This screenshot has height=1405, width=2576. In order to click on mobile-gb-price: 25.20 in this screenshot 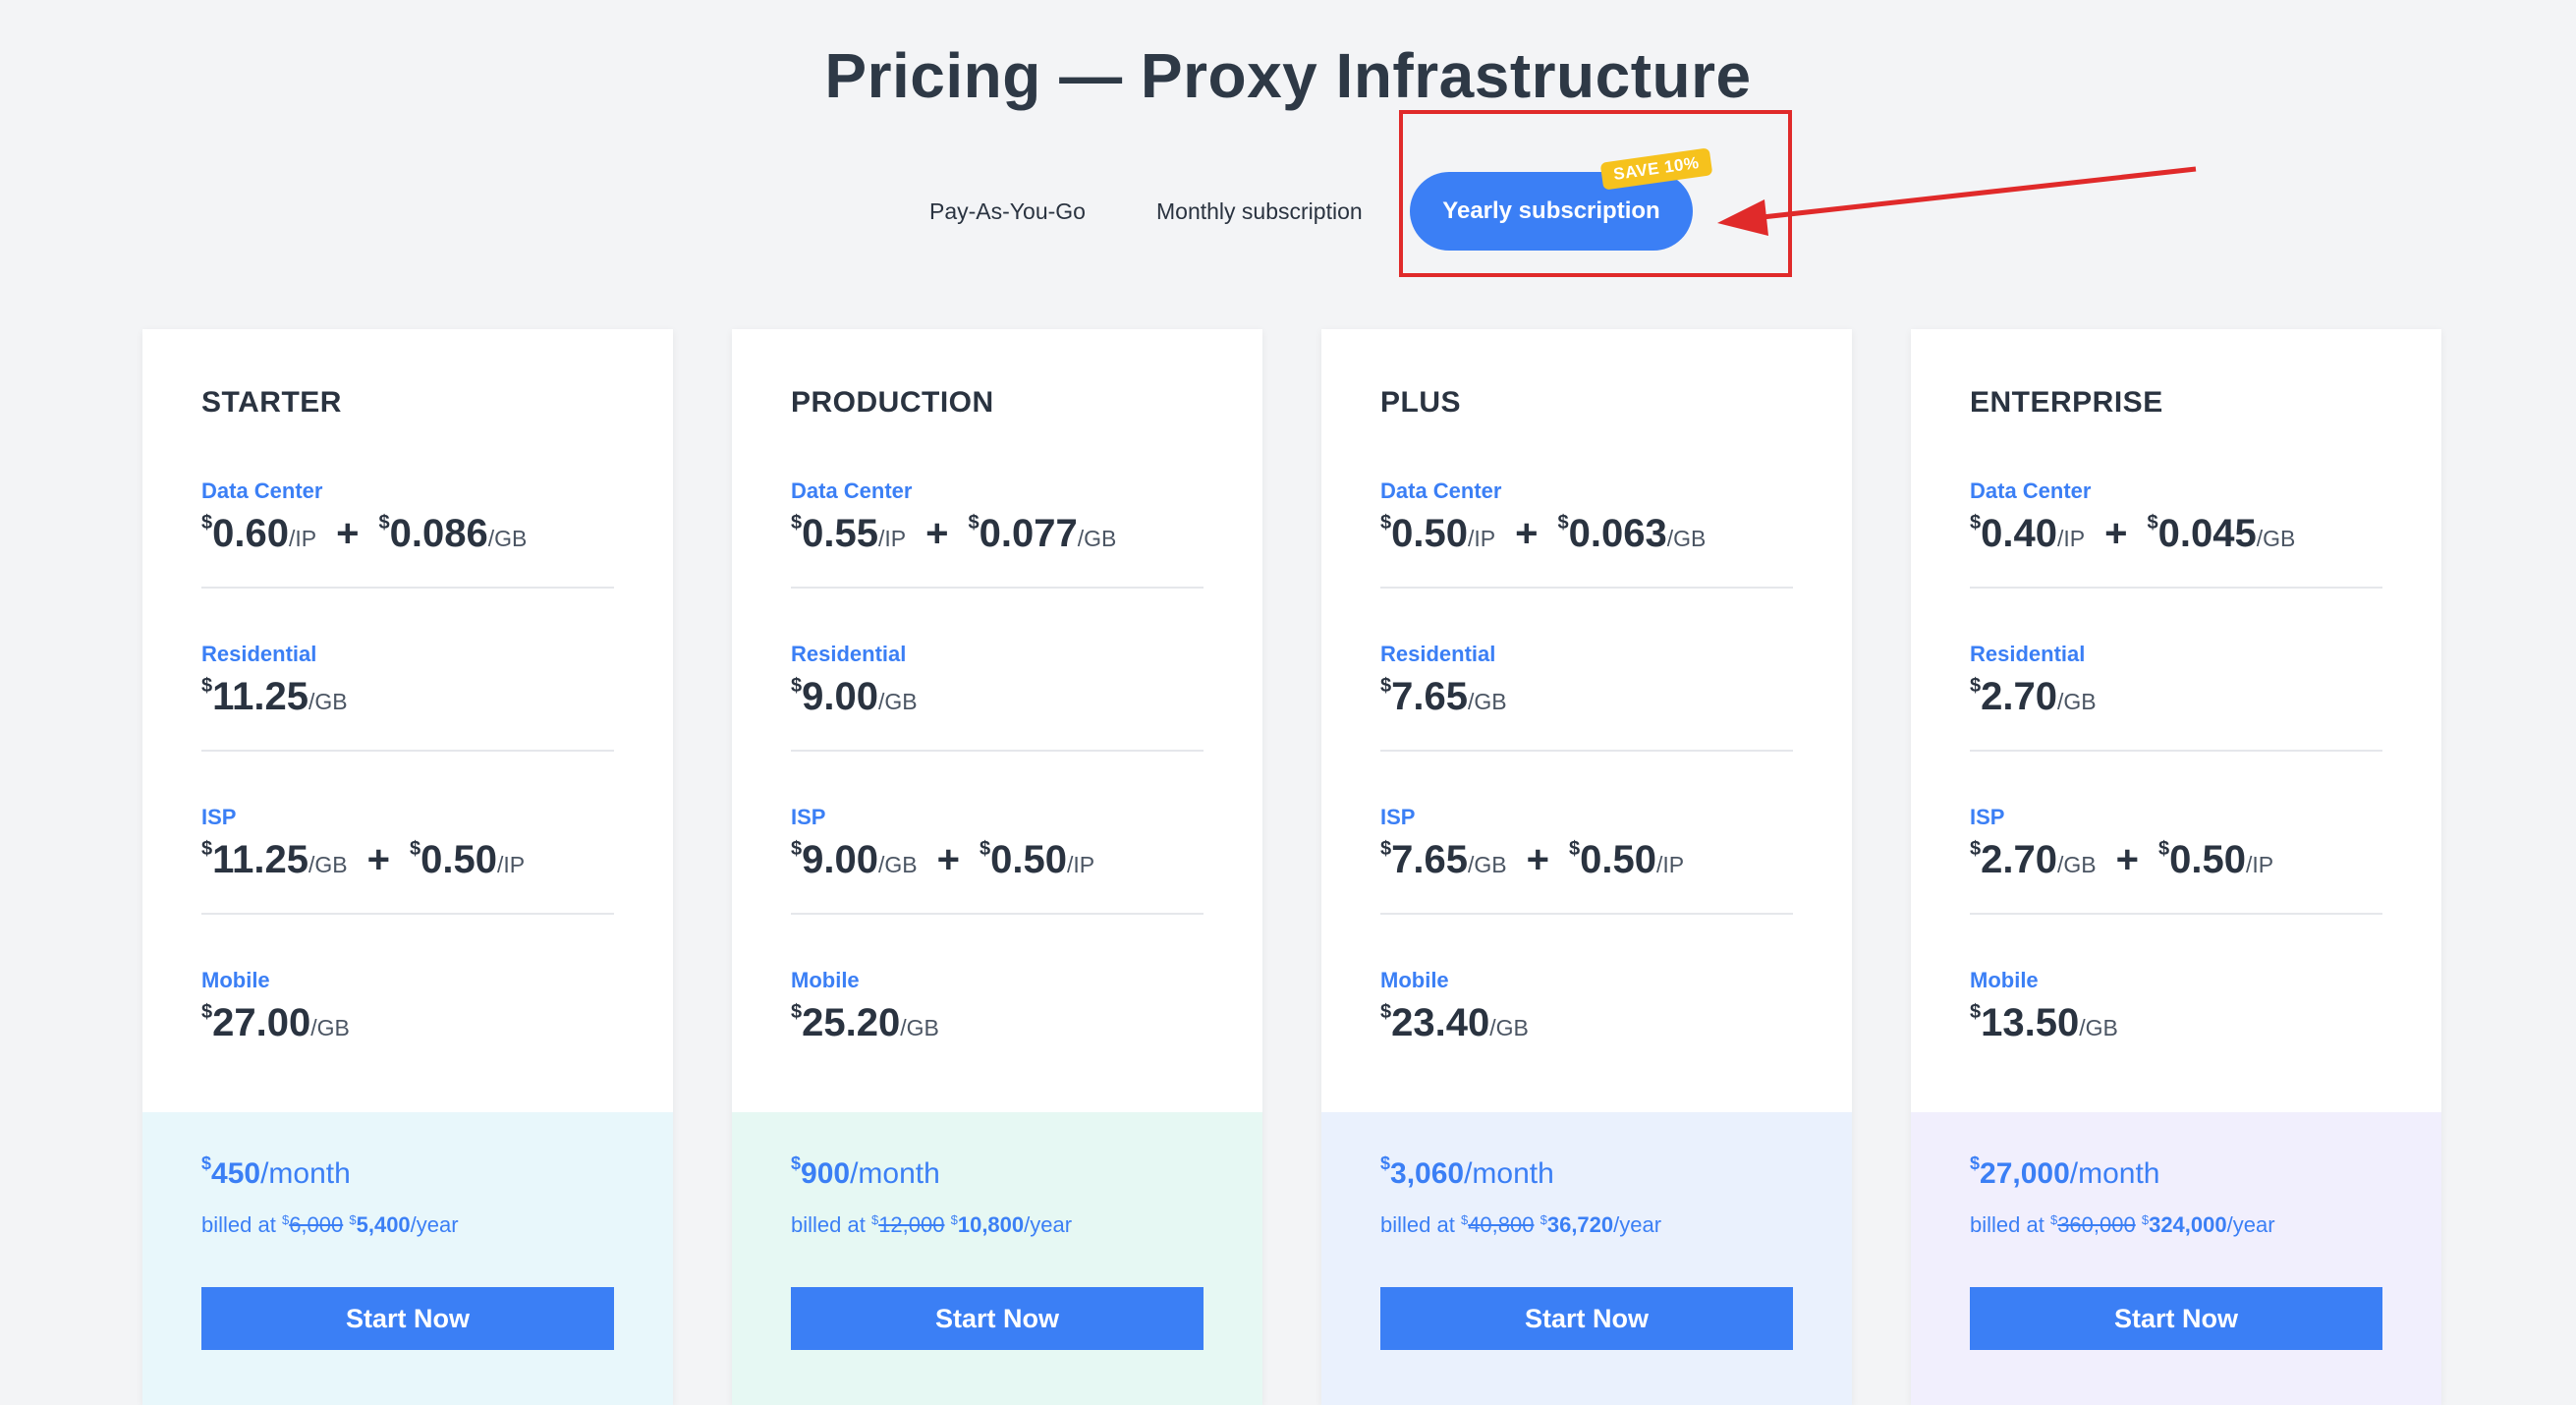, I will do `click(851, 1022)`.